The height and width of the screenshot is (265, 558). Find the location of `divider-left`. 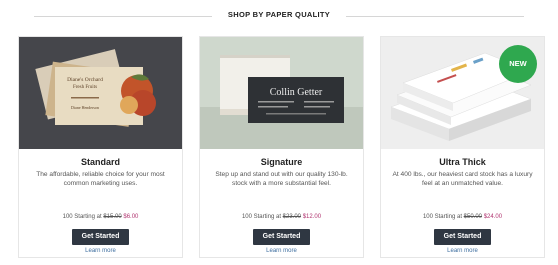

divider-left is located at coordinates (123, 16).